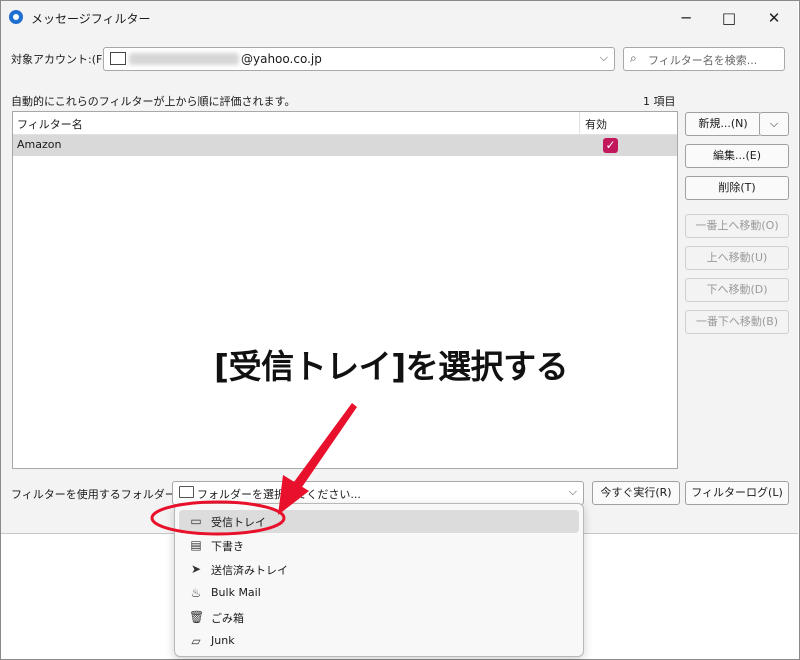 This screenshot has height=660, width=800. I want to click on annotation-overlay, so click(253, 469).